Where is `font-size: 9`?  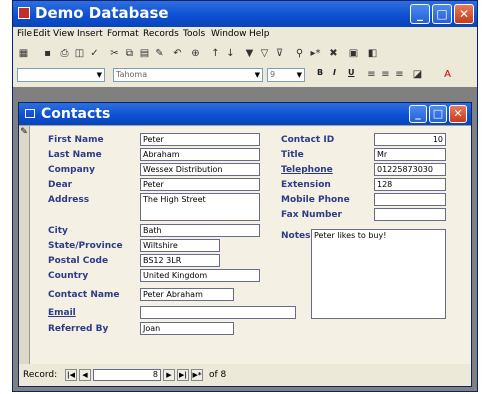
font-size: 9 is located at coordinates (273, 74).